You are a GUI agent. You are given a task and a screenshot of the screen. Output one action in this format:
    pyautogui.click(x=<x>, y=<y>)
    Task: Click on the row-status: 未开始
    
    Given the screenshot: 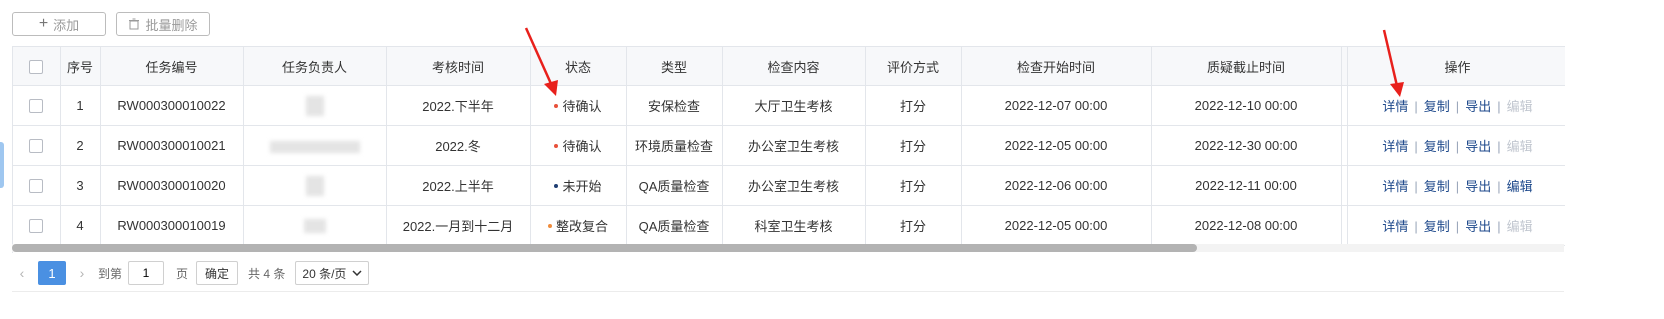 What is the action you would take?
    pyautogui.click(x=578, y=185)
    